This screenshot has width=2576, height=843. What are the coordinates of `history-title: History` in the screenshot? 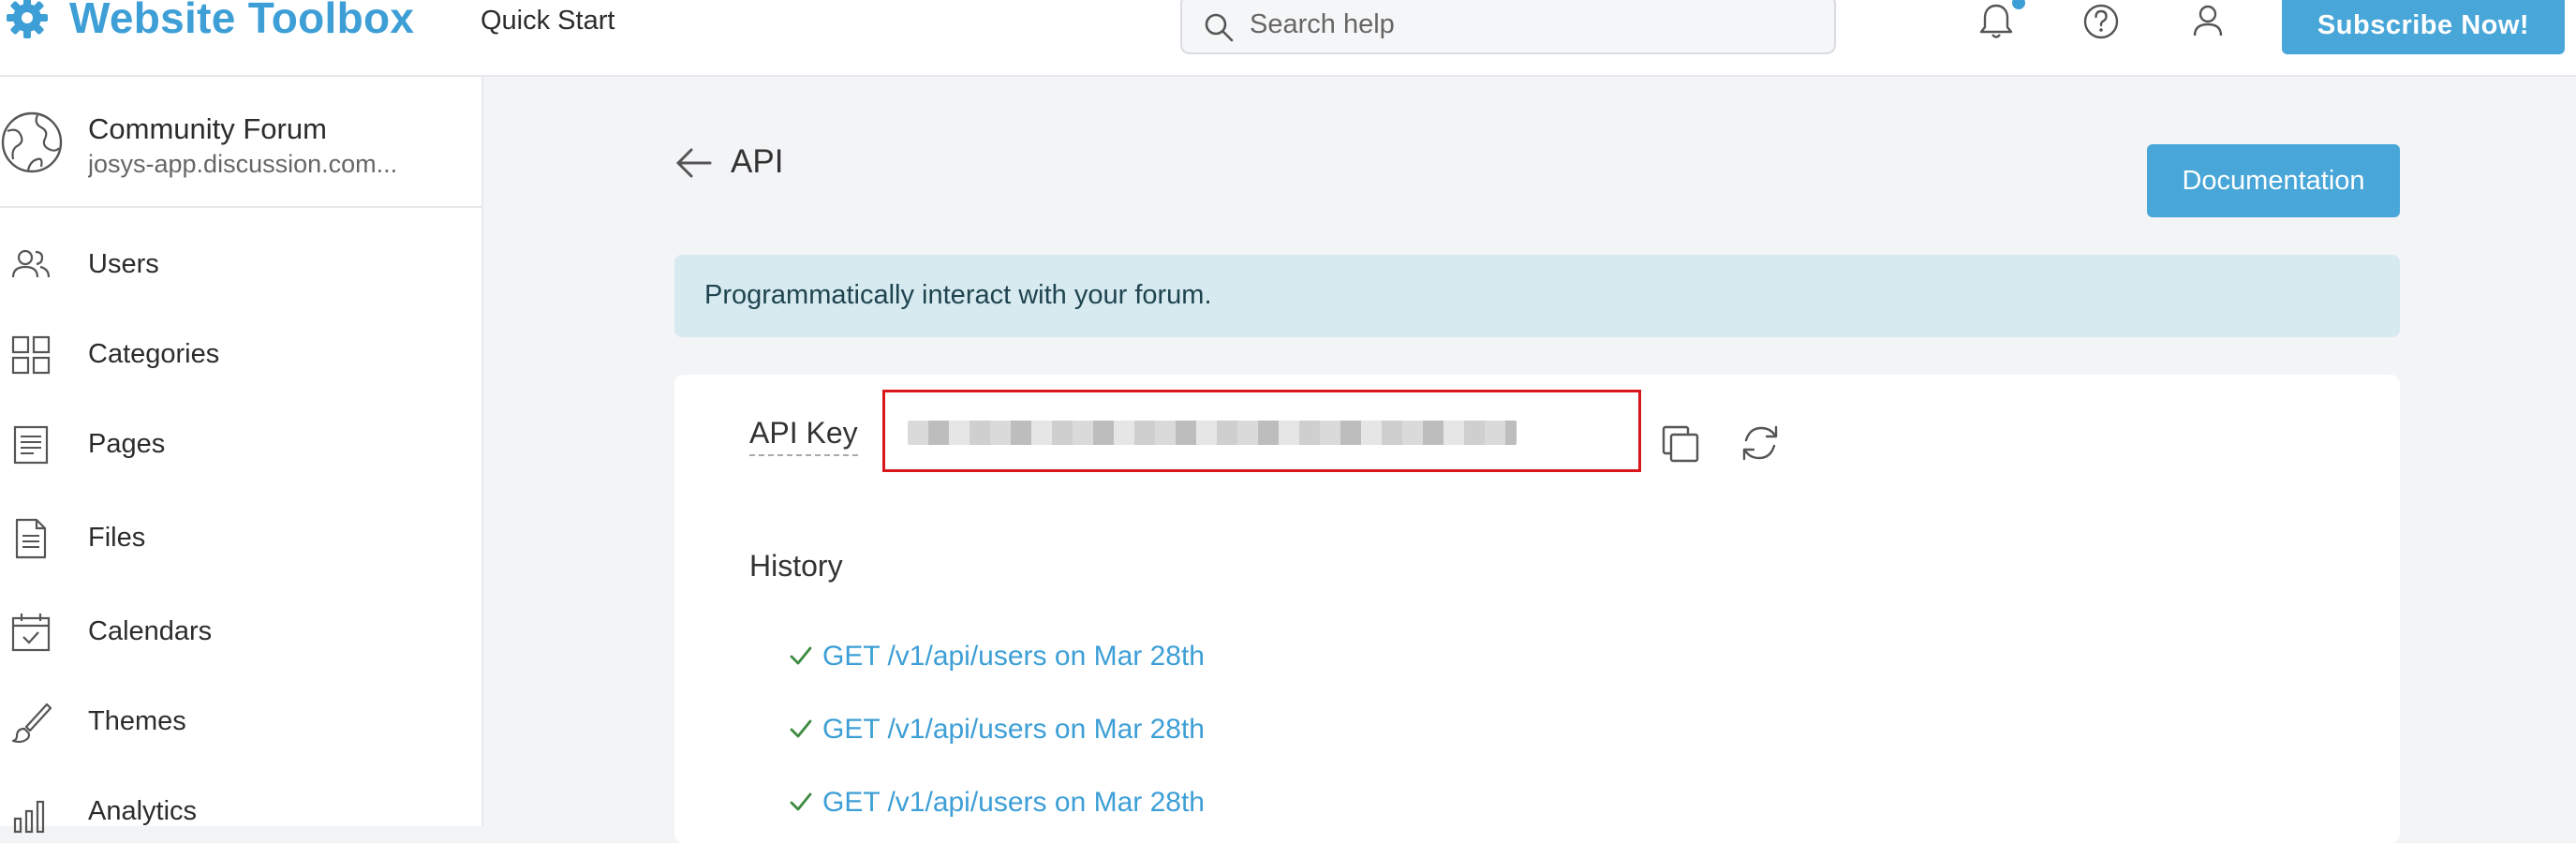 It's located at (796, 566).